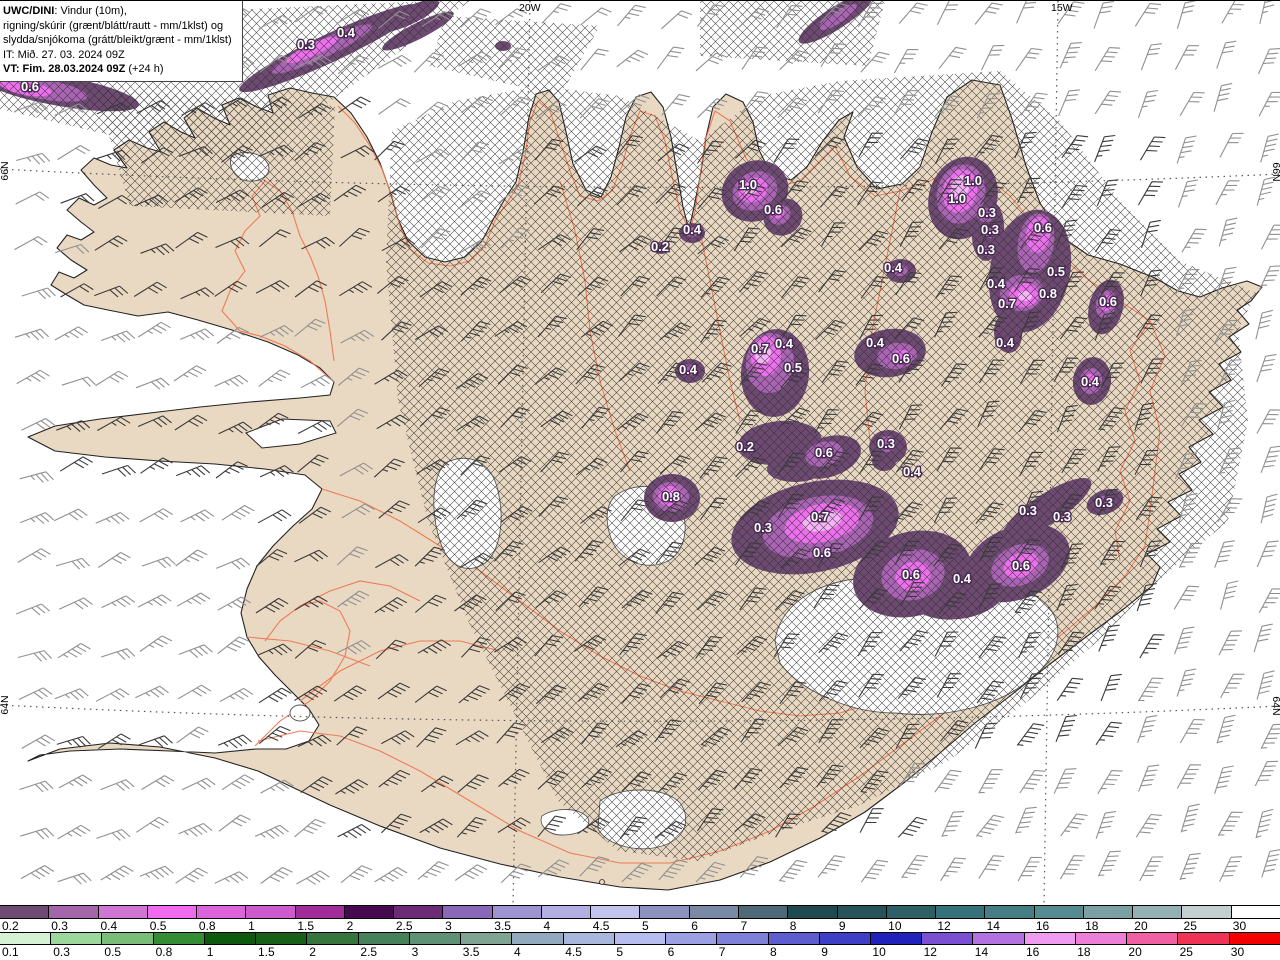  I want to click on scale-tick-label: 12, so click(930, 952).